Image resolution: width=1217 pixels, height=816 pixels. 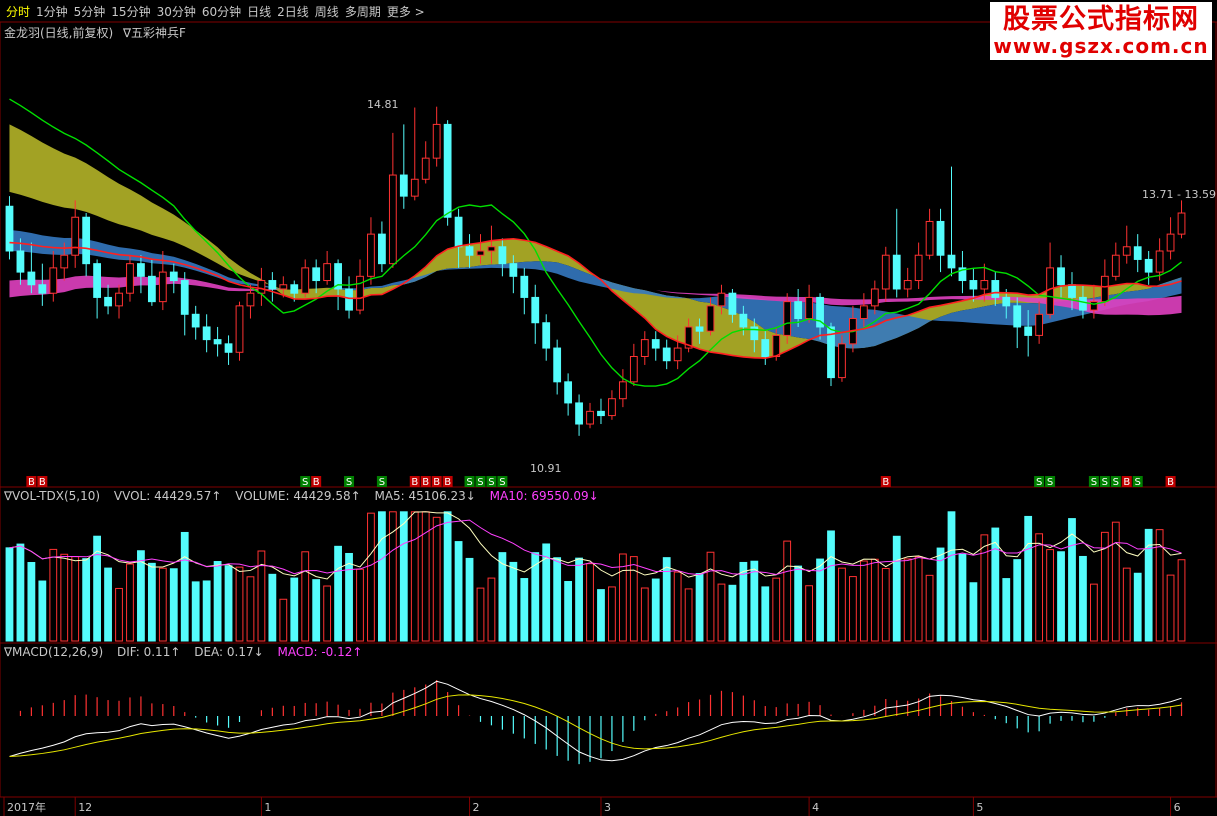 I want to click on period-tab-3: 15分钟, so click(x=130, y=11).